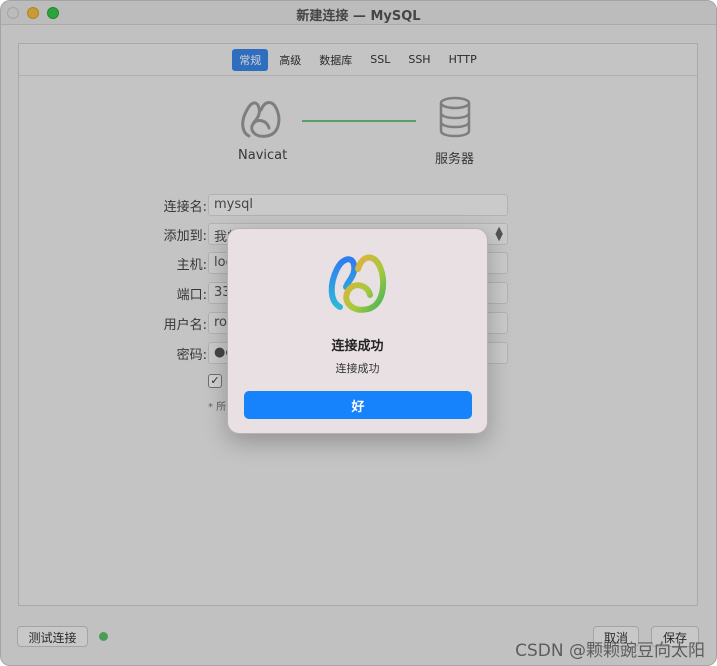  I want to click on ok-button: 好, so click(358, 405).